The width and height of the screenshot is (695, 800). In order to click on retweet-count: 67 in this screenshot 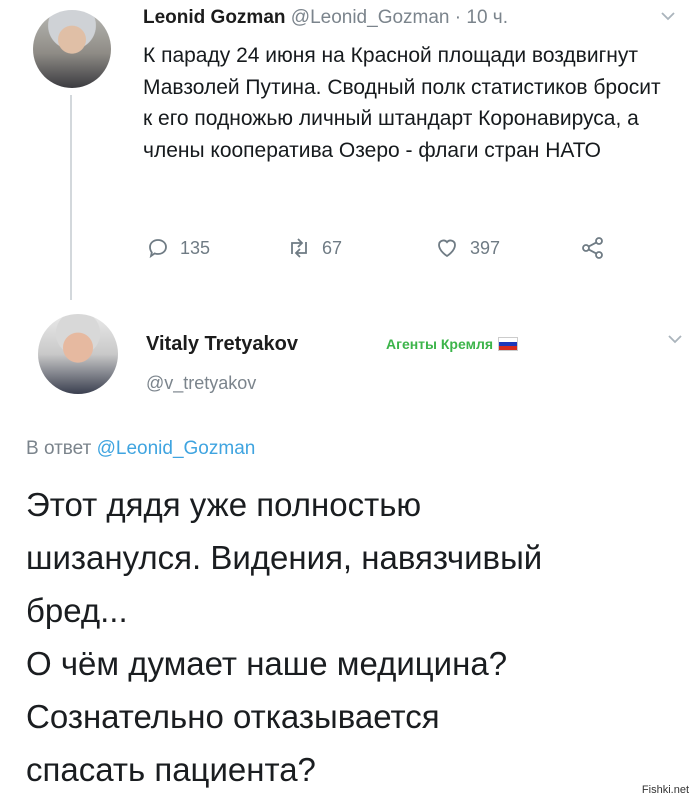, I will do `click(332, 247)`.